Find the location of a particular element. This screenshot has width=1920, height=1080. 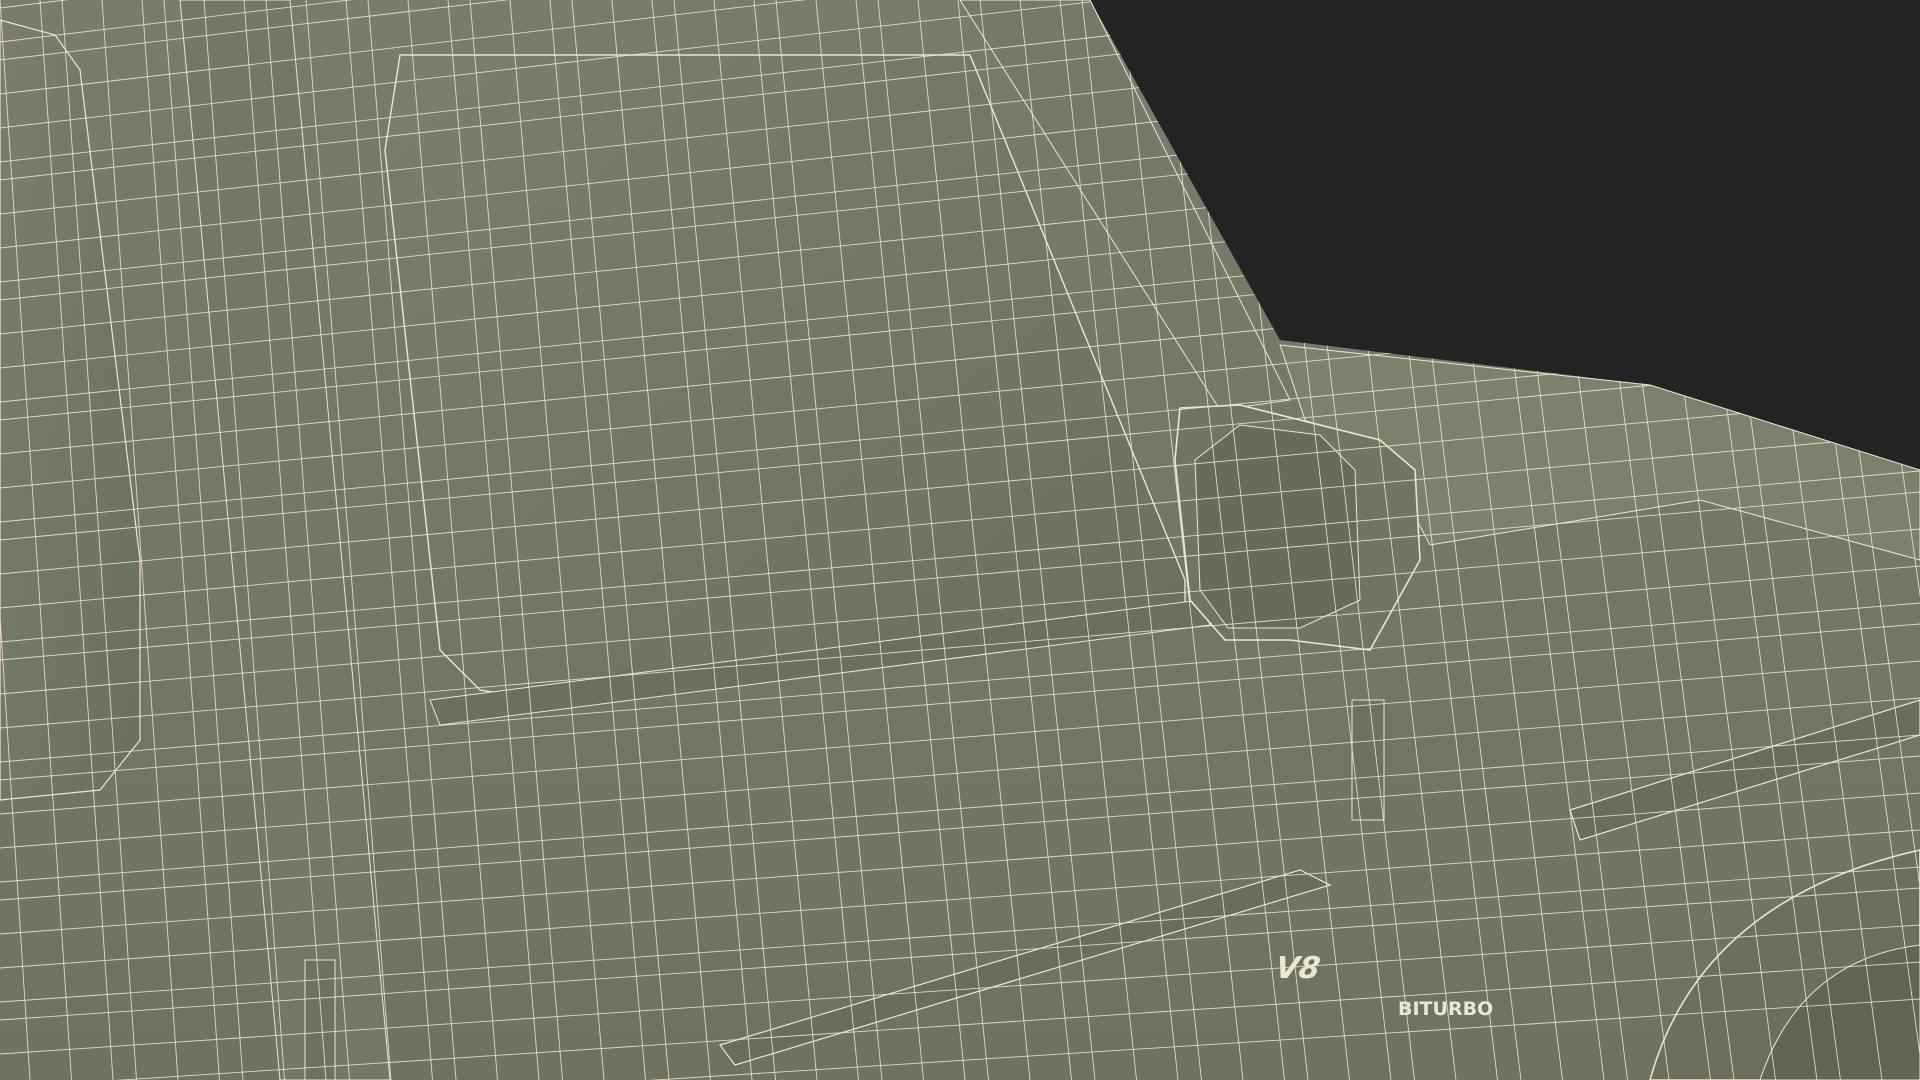

mirror-face is located at coordinates (1277, 526).